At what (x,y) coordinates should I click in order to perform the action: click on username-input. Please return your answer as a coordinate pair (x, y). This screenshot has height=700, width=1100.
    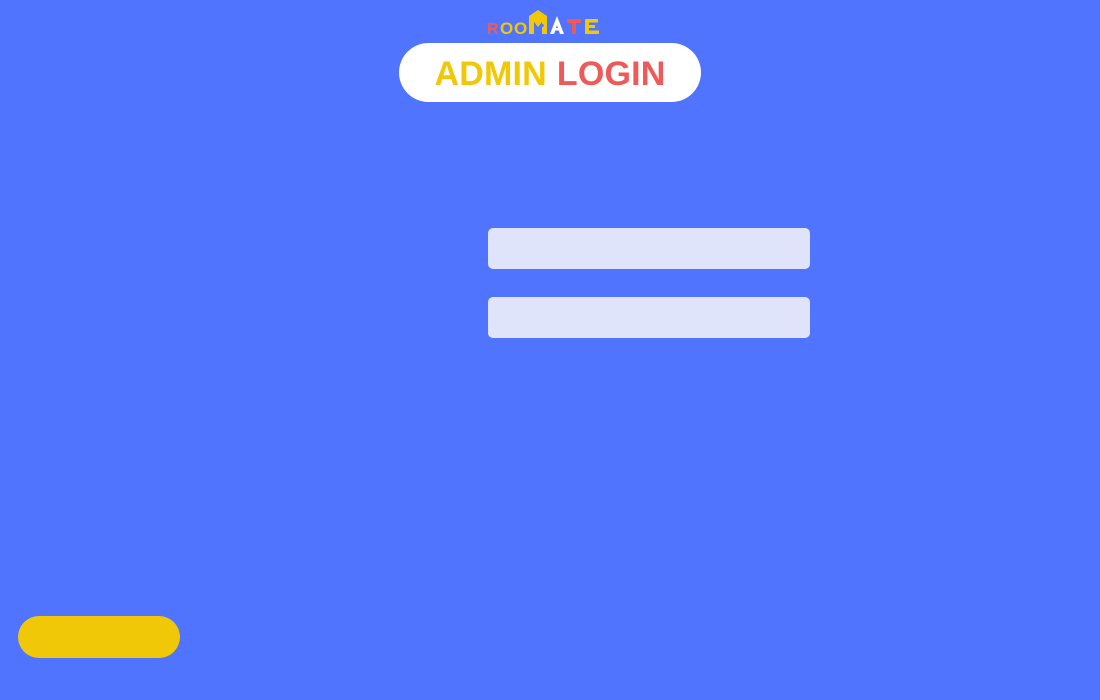
    Looking at the image, I should click on (649, 248).